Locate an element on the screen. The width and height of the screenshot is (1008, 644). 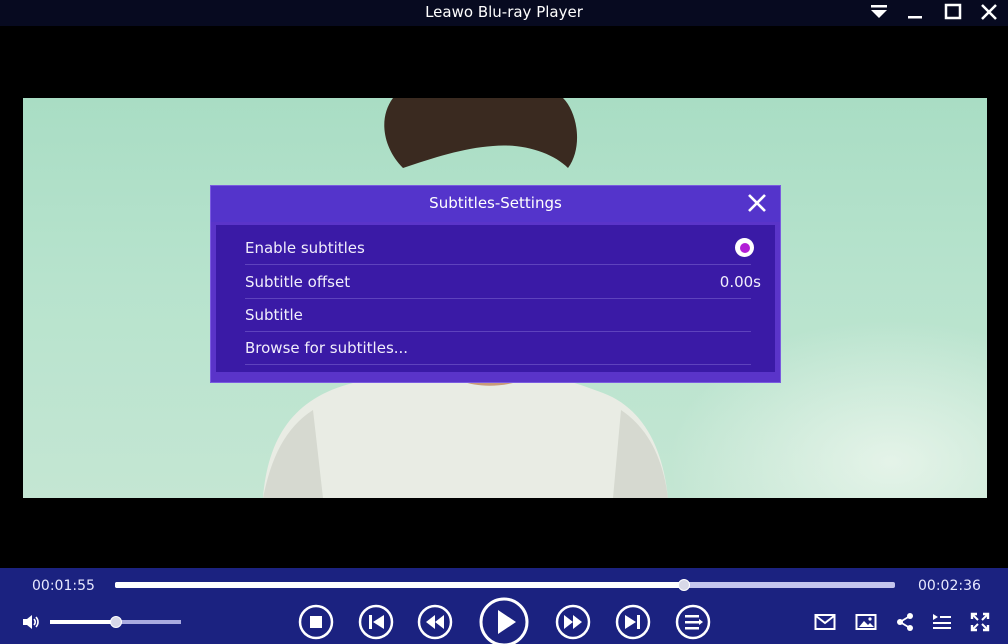
enable-subtitles-radio is located at coordinates (744, 247).